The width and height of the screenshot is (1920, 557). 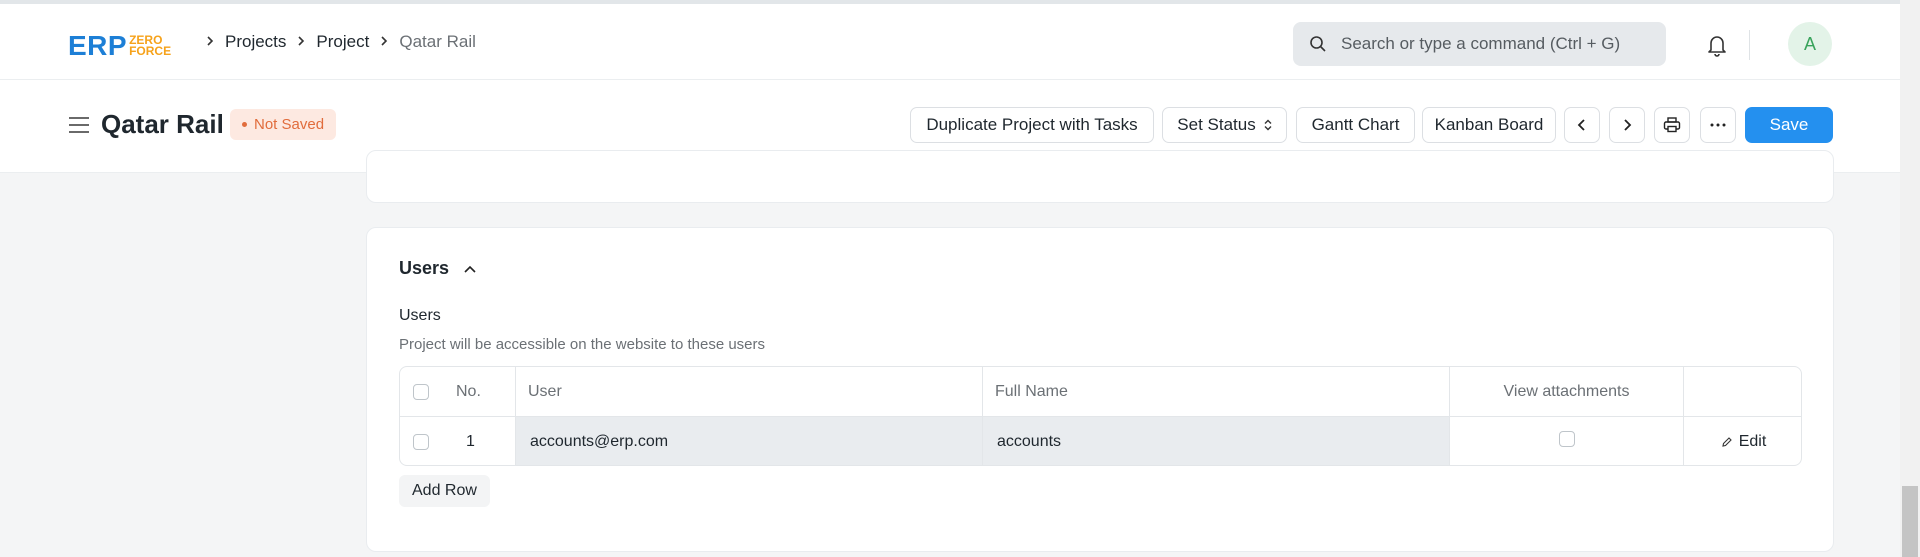 I want to click on logo-subtext: ZERO FORCE, so click(x=150, y=46).